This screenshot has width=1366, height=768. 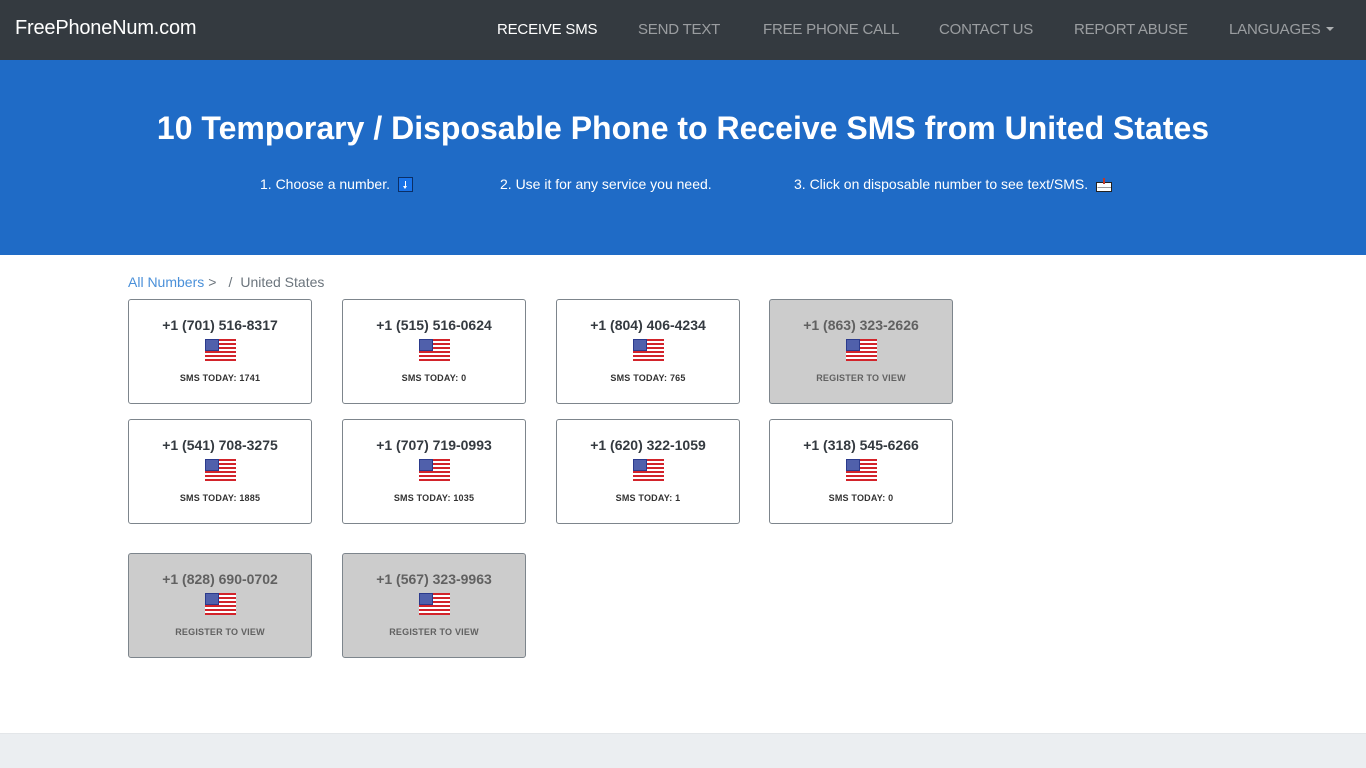 What do you see at coordinates (648, 378) in the screenshot?
I see `sms-today-count: SMS TODAY: 765` at bounding box center [648, 378].